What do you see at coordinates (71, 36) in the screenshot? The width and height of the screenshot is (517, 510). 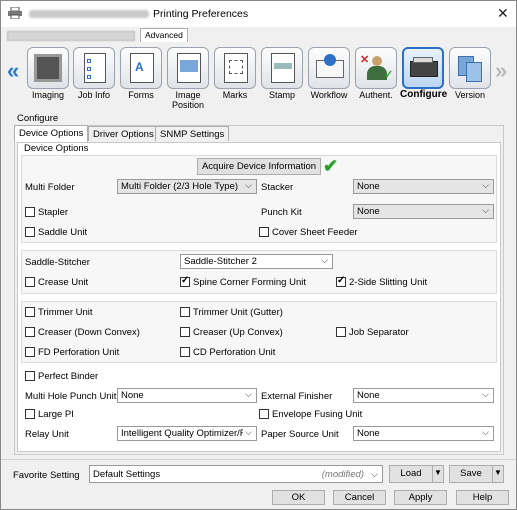 I see `tab-redacted` at bounding box center [71, 36].